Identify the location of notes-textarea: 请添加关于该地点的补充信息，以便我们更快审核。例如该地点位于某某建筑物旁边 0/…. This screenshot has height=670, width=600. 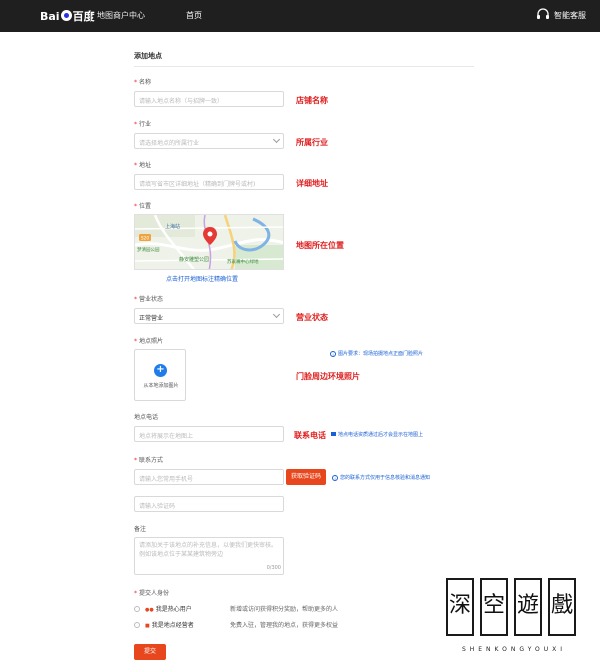
(209, 556).